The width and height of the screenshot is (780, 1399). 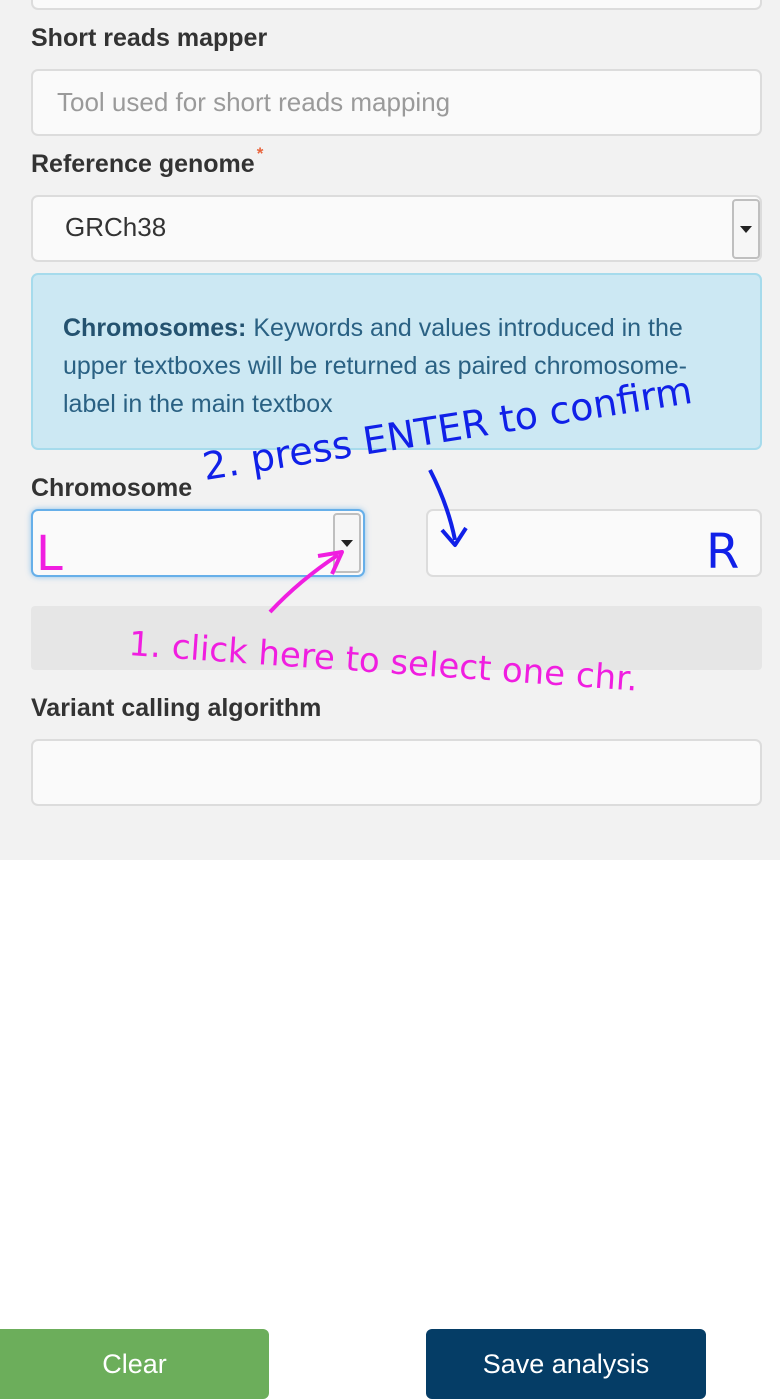 I want to click on reference-genome-dropdown-button, so click(x=746, y=229).